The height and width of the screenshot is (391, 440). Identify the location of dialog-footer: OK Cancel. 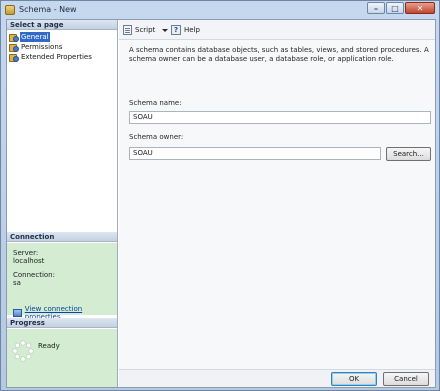
(277, 378).